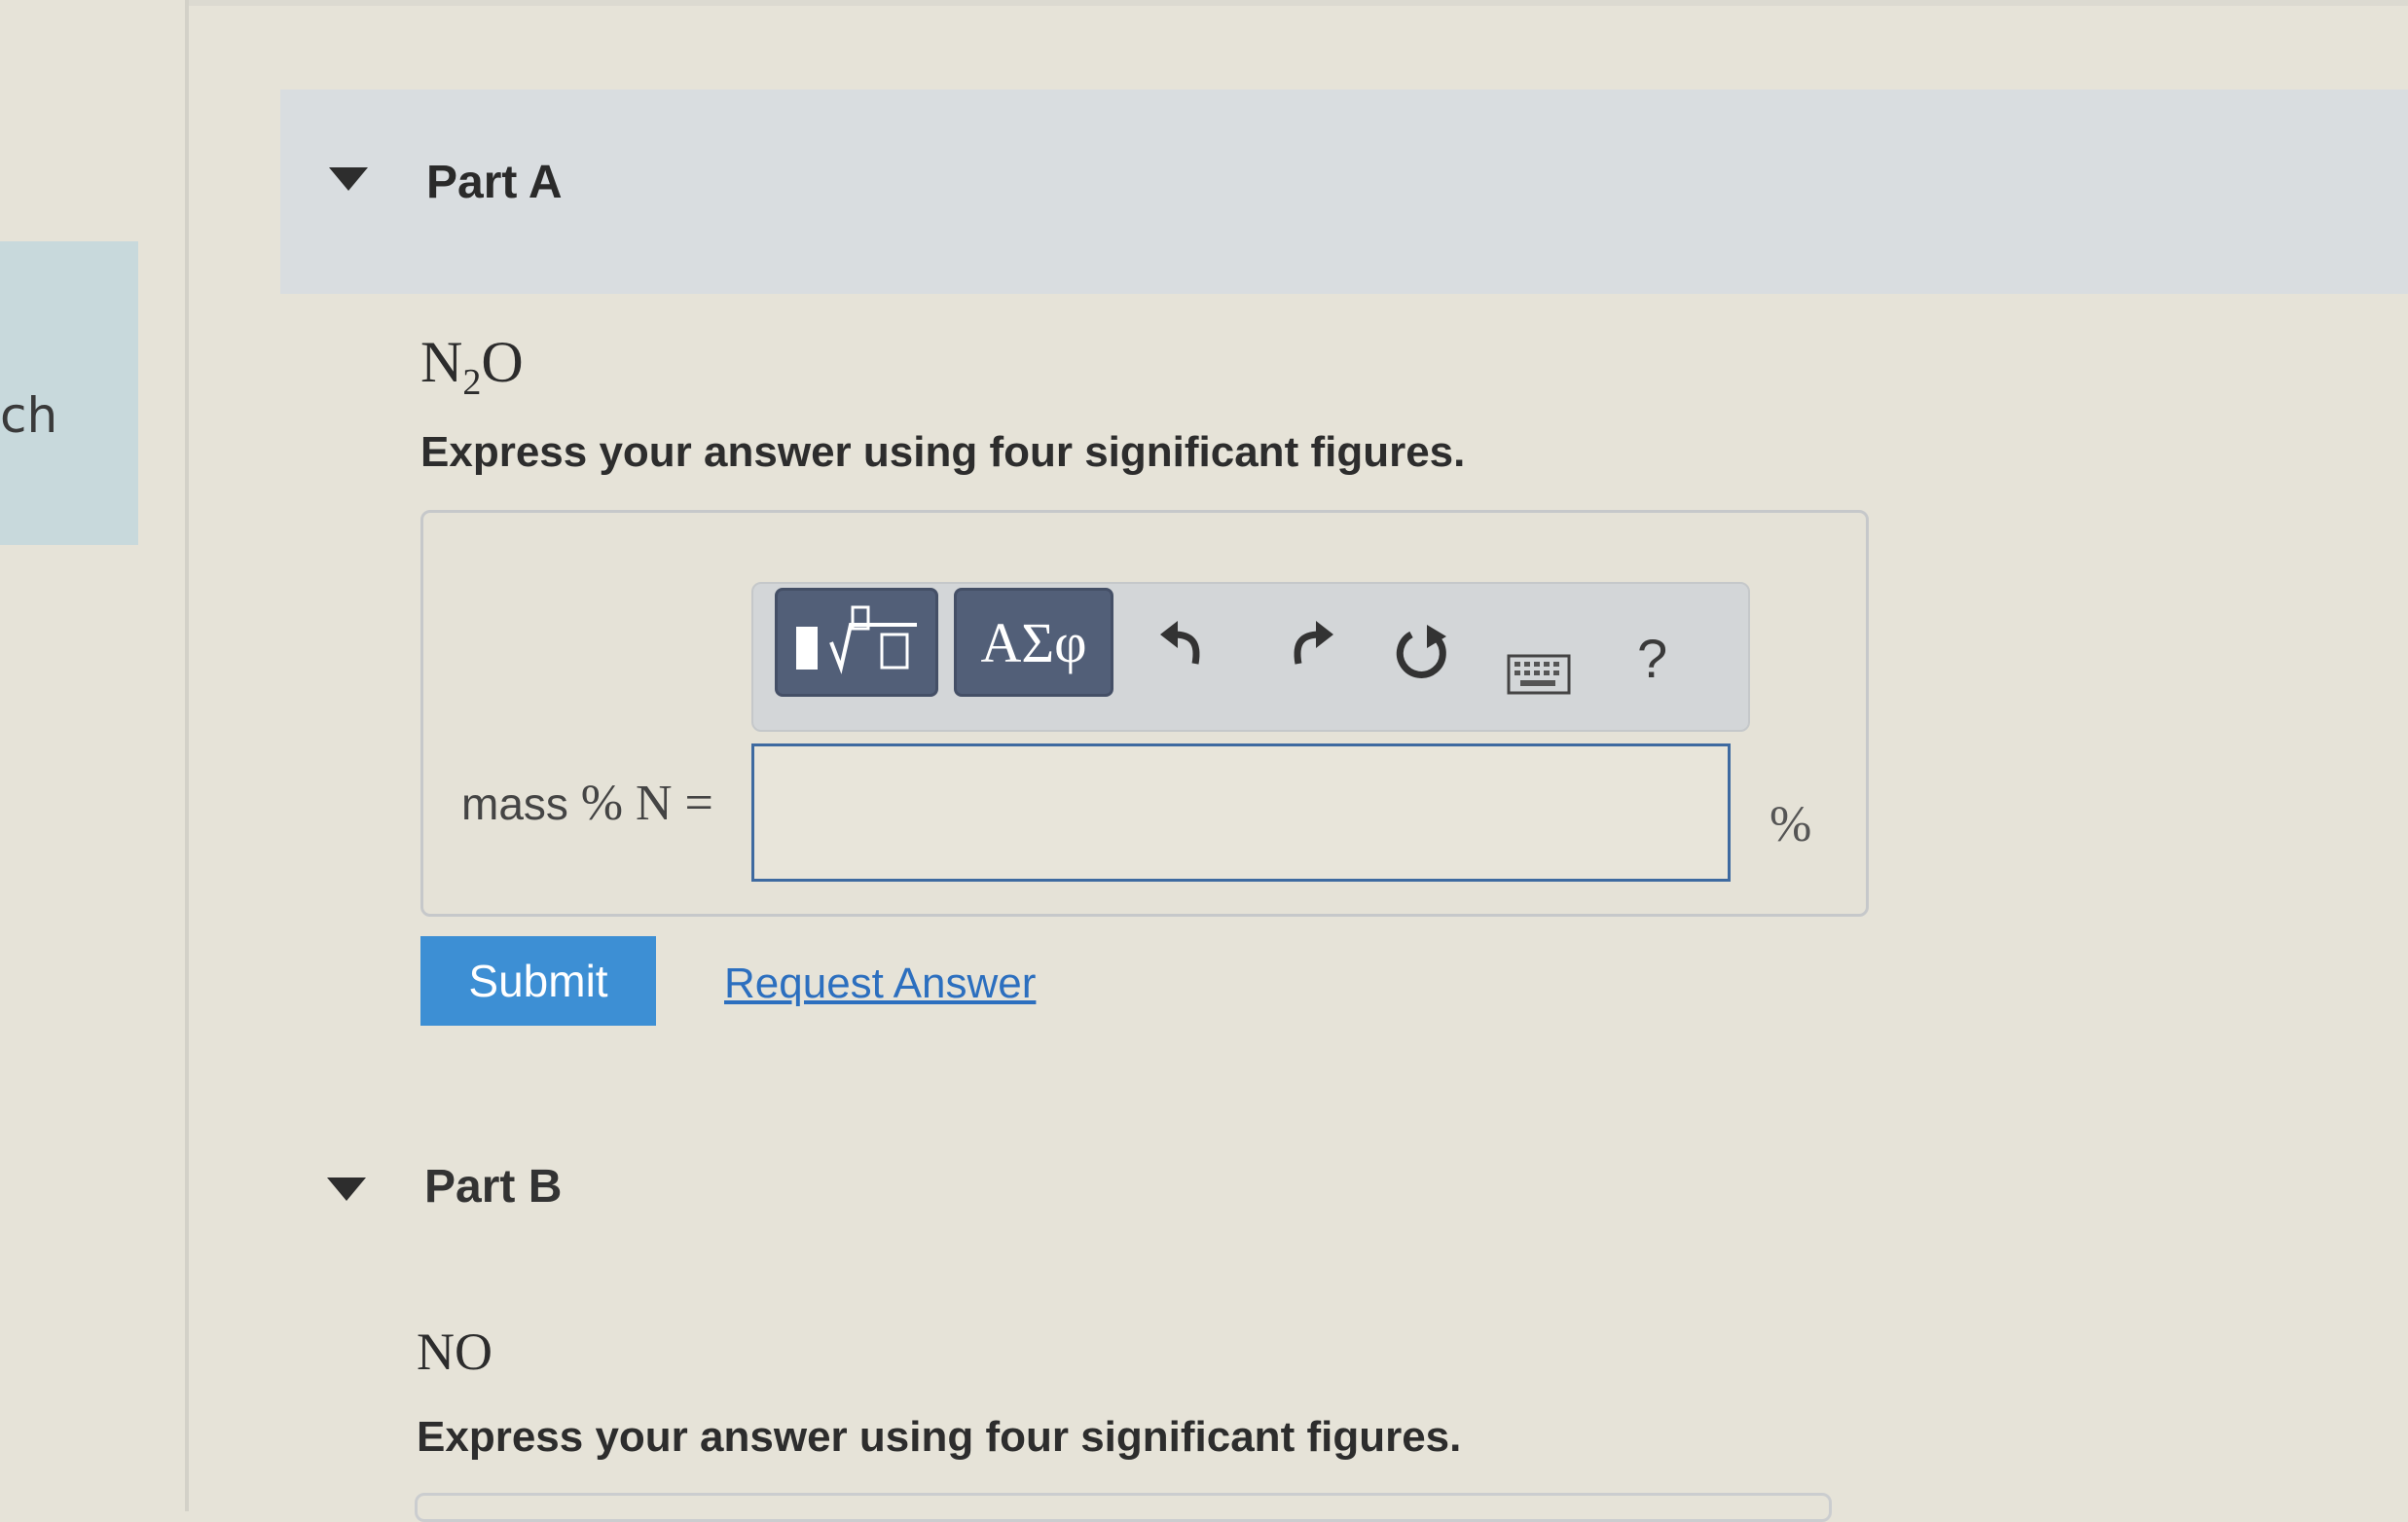  What do you see at coordinates (880, 984) in the screenshot?
I see `request-answer-link: Request Answer` at bounding box center [880, 984].